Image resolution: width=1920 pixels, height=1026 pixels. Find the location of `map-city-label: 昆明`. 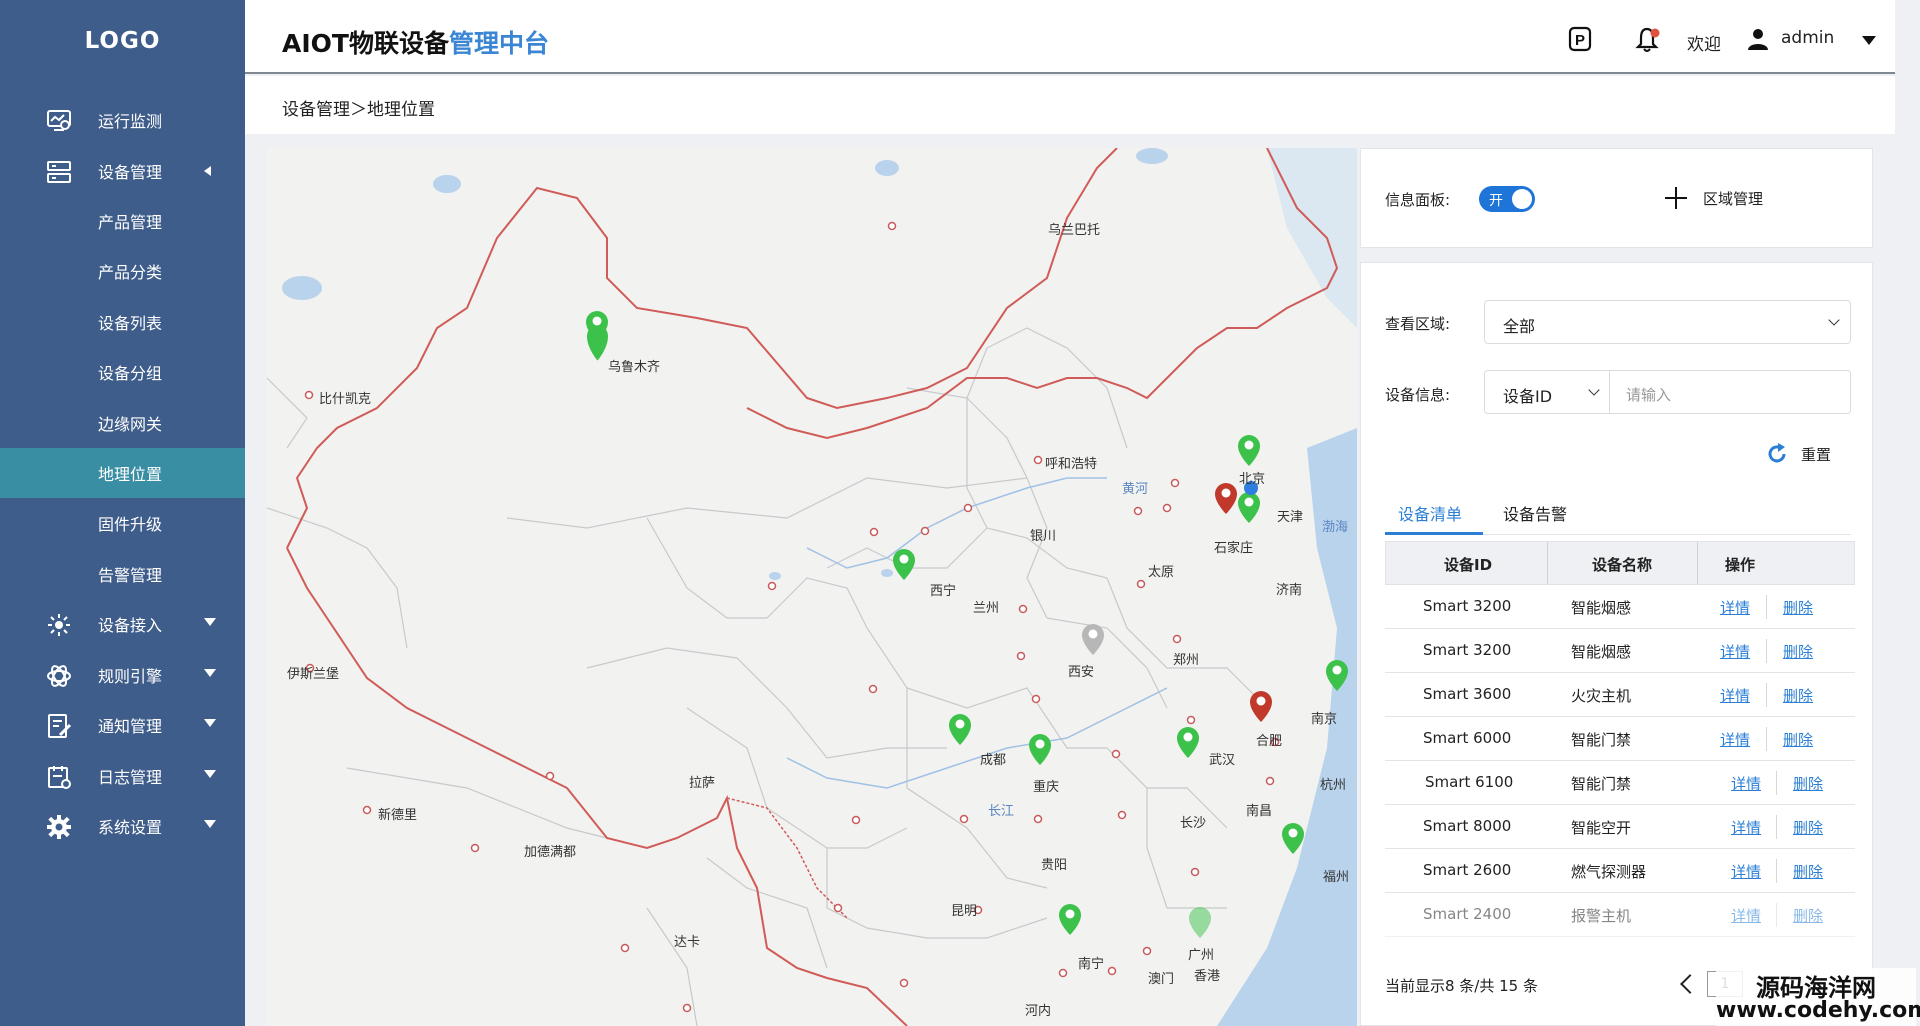

map-city-label: 昆明 is located at coordinates (964, 911).